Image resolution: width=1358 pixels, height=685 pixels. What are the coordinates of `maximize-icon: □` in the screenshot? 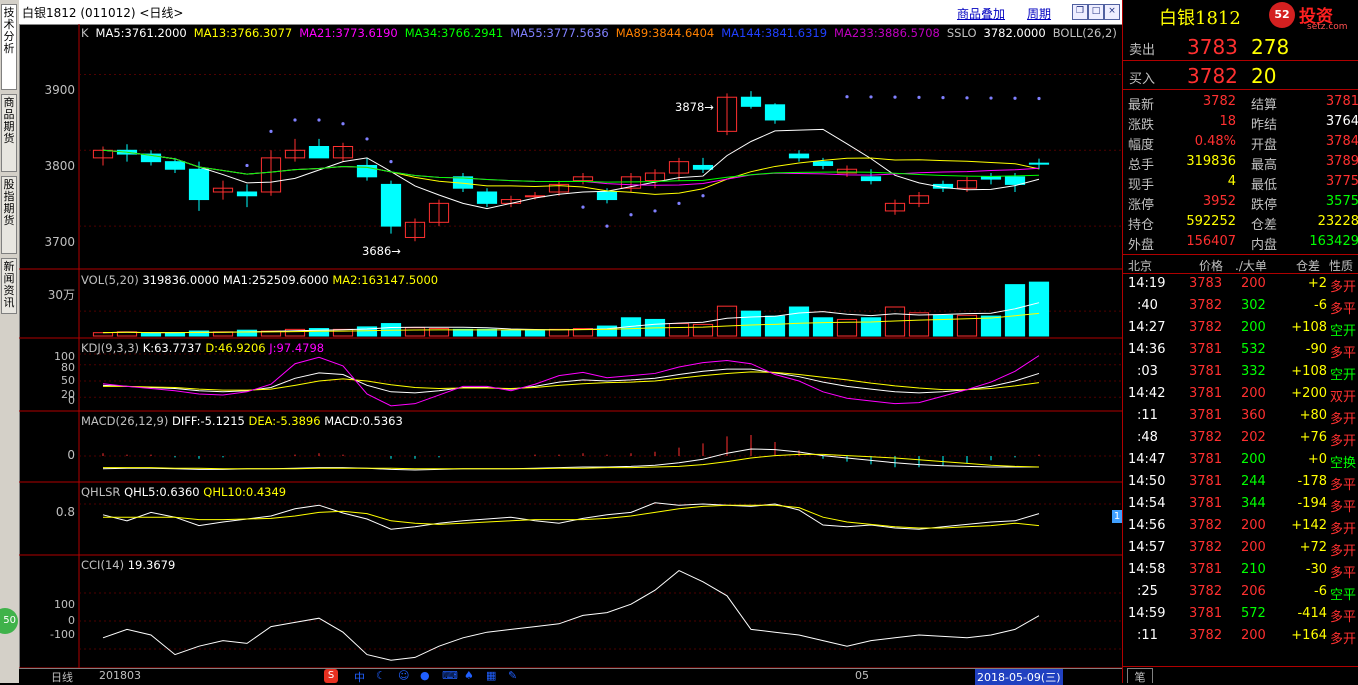 It's located at (1096, 12).